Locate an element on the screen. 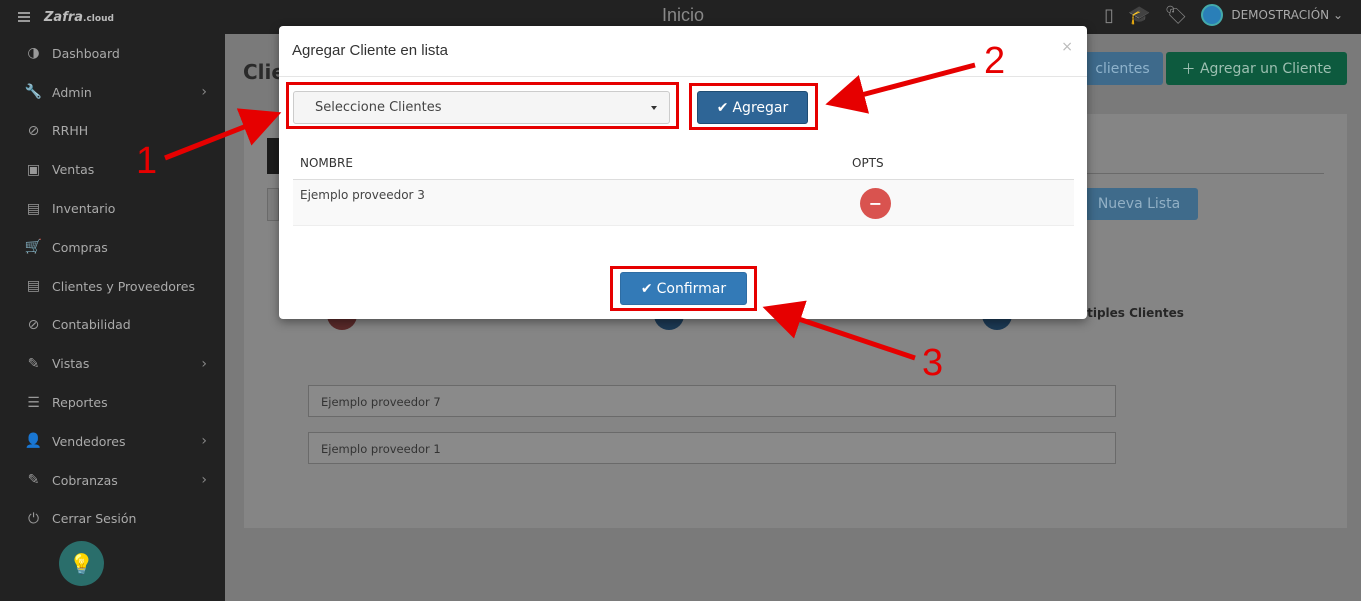  modal-header: Agregar Cliente en lista × is located at coordinates (683, 51).